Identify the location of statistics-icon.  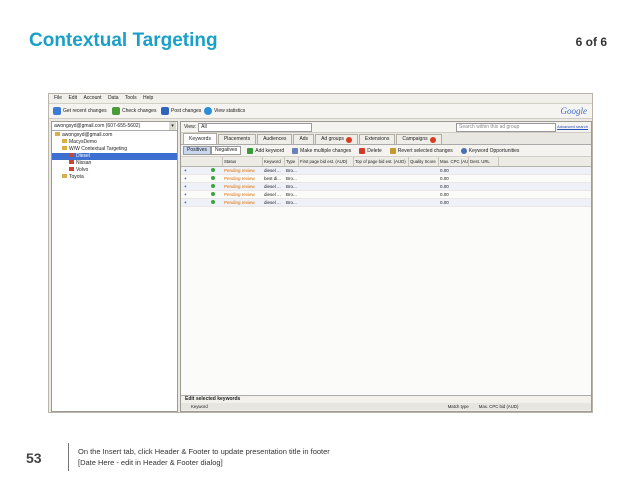
(208, 111).